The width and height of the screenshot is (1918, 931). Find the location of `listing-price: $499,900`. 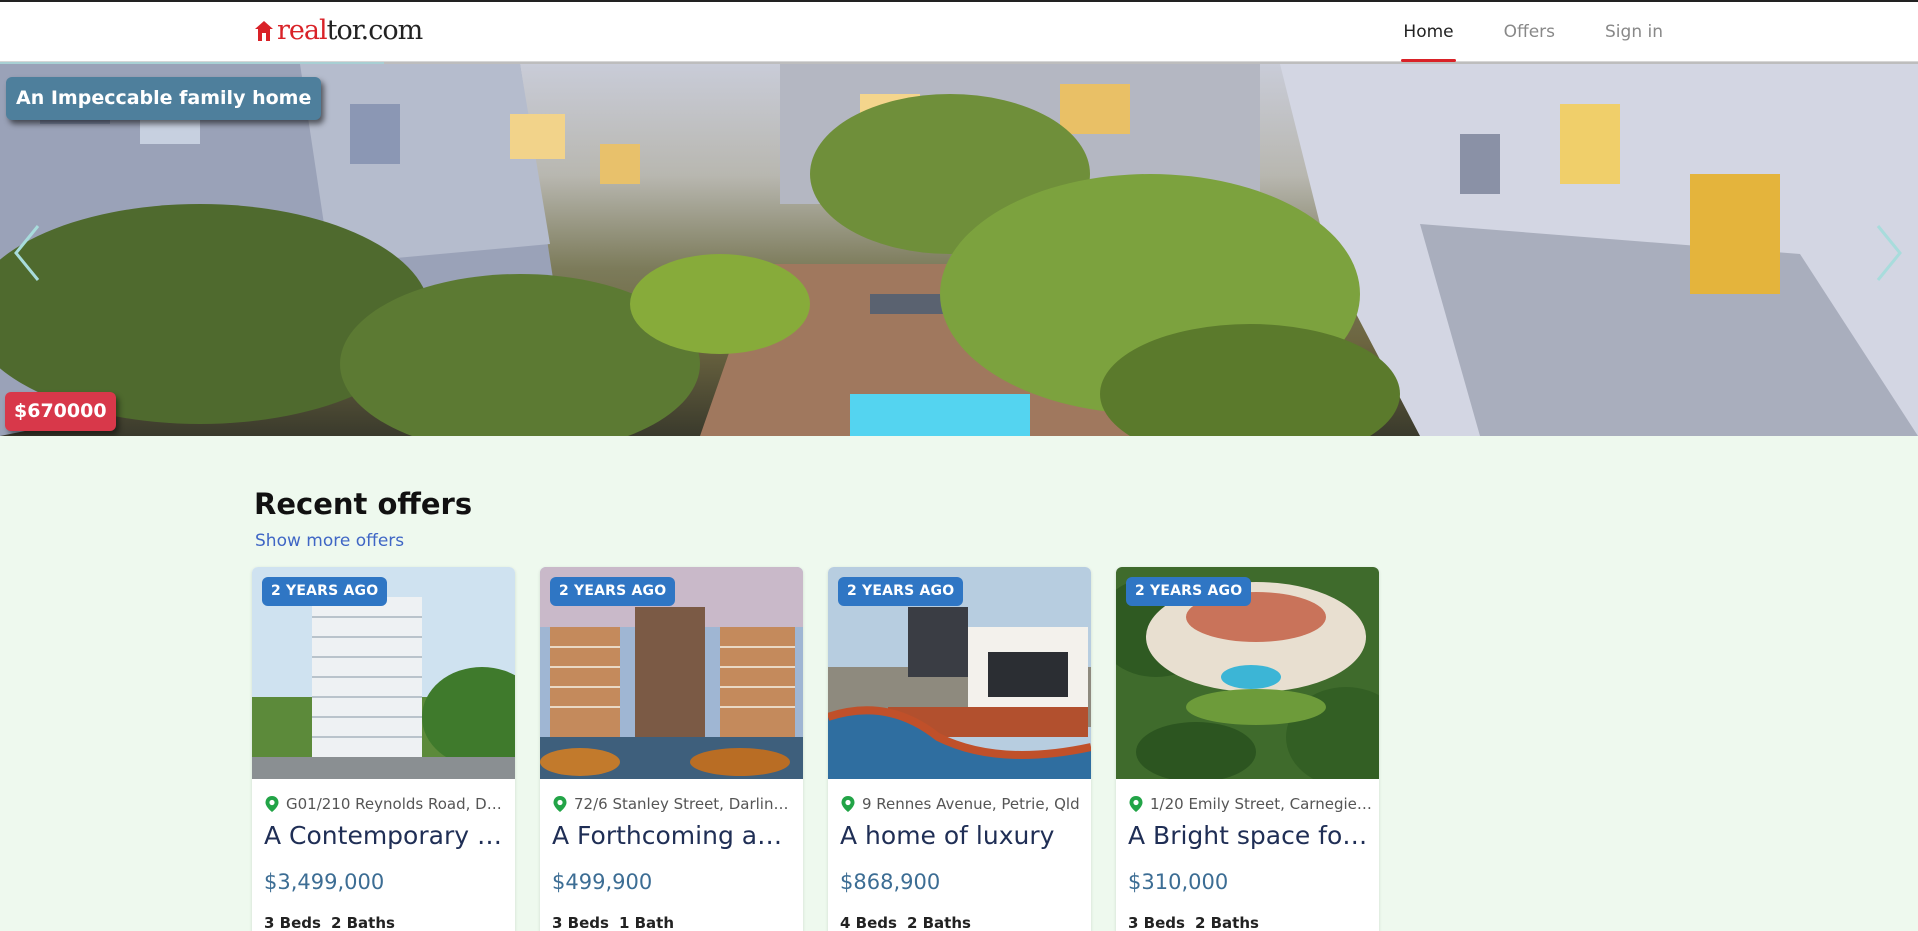

listing-price: $499,900 is located at coordinates (602, 882).